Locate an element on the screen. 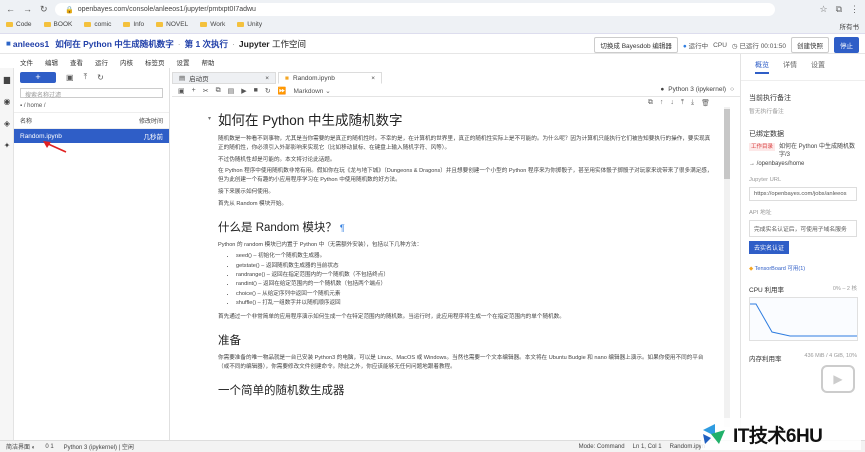 The width and height of the screenshot is (865, 452). back-icon: ← is located at coordinates (10, 9).